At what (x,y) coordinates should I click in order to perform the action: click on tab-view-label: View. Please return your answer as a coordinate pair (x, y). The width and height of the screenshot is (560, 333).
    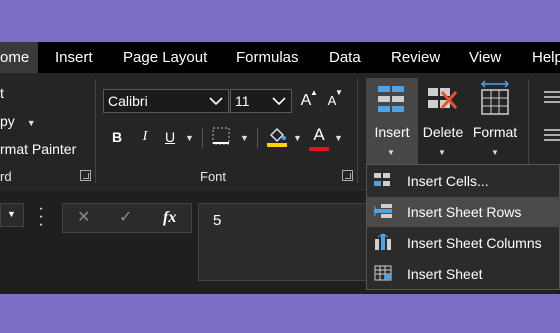
    Looking at the image, I should click on (485, 57).